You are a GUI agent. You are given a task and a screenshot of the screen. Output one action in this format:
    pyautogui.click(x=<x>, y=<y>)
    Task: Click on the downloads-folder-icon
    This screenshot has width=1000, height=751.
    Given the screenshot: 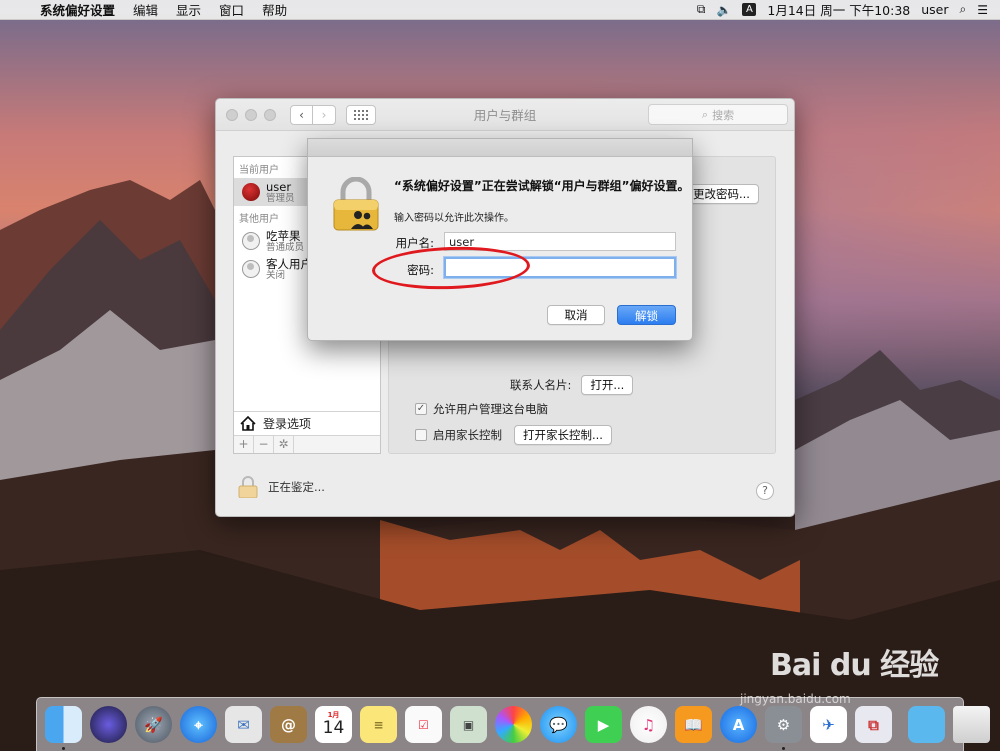 What is the action you would take?
    pyautogui.click(x=926, y=724)
    